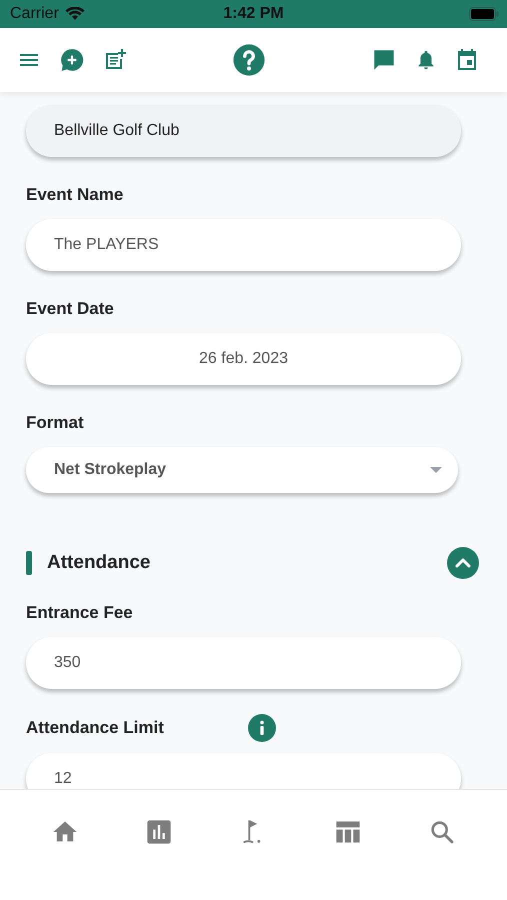 The image size is (507, 900). What do you see at coordinates (29, 563) in the screenshot?
I see `section-marker` at bounding box center [29, 563].